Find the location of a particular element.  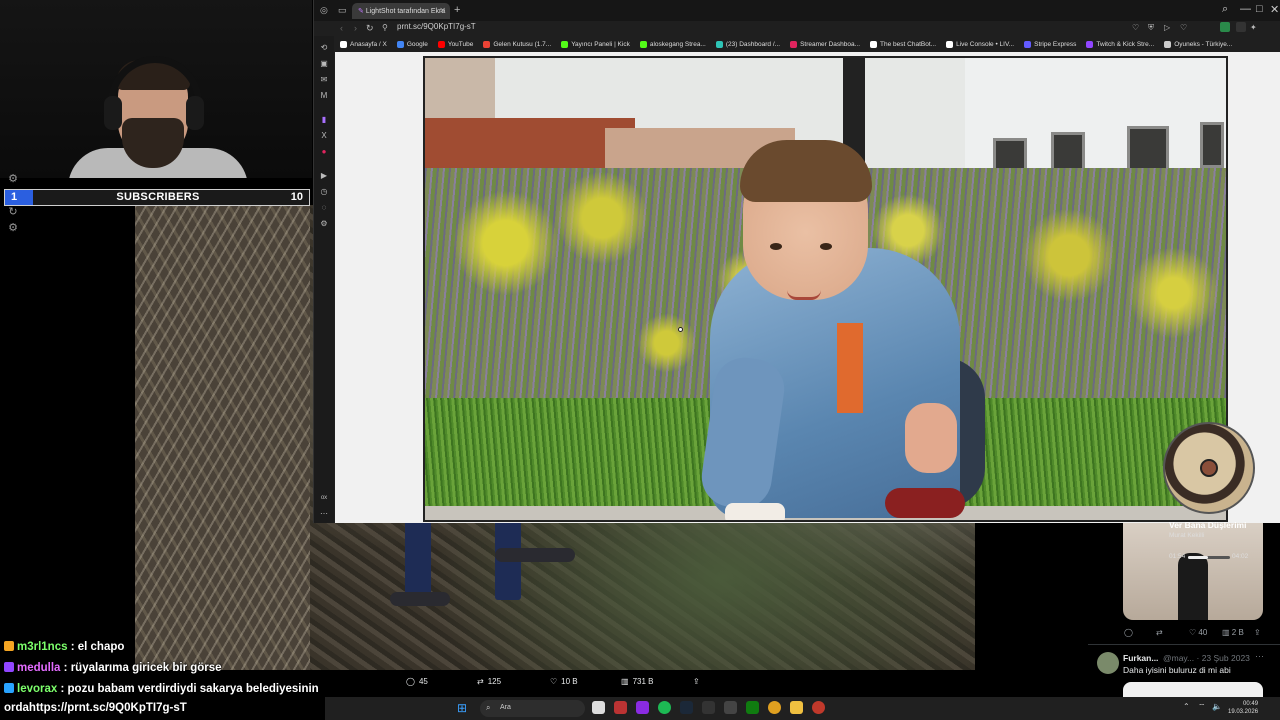

share-icon: ⇪ is located at coordinates (1257, 632).